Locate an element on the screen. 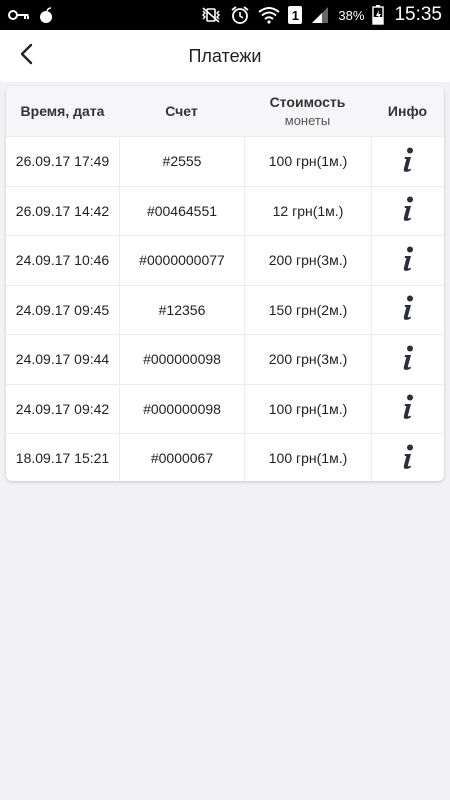 This screenshot has width=450, height=800. wifi-icon is located at coordinates (269, 15).